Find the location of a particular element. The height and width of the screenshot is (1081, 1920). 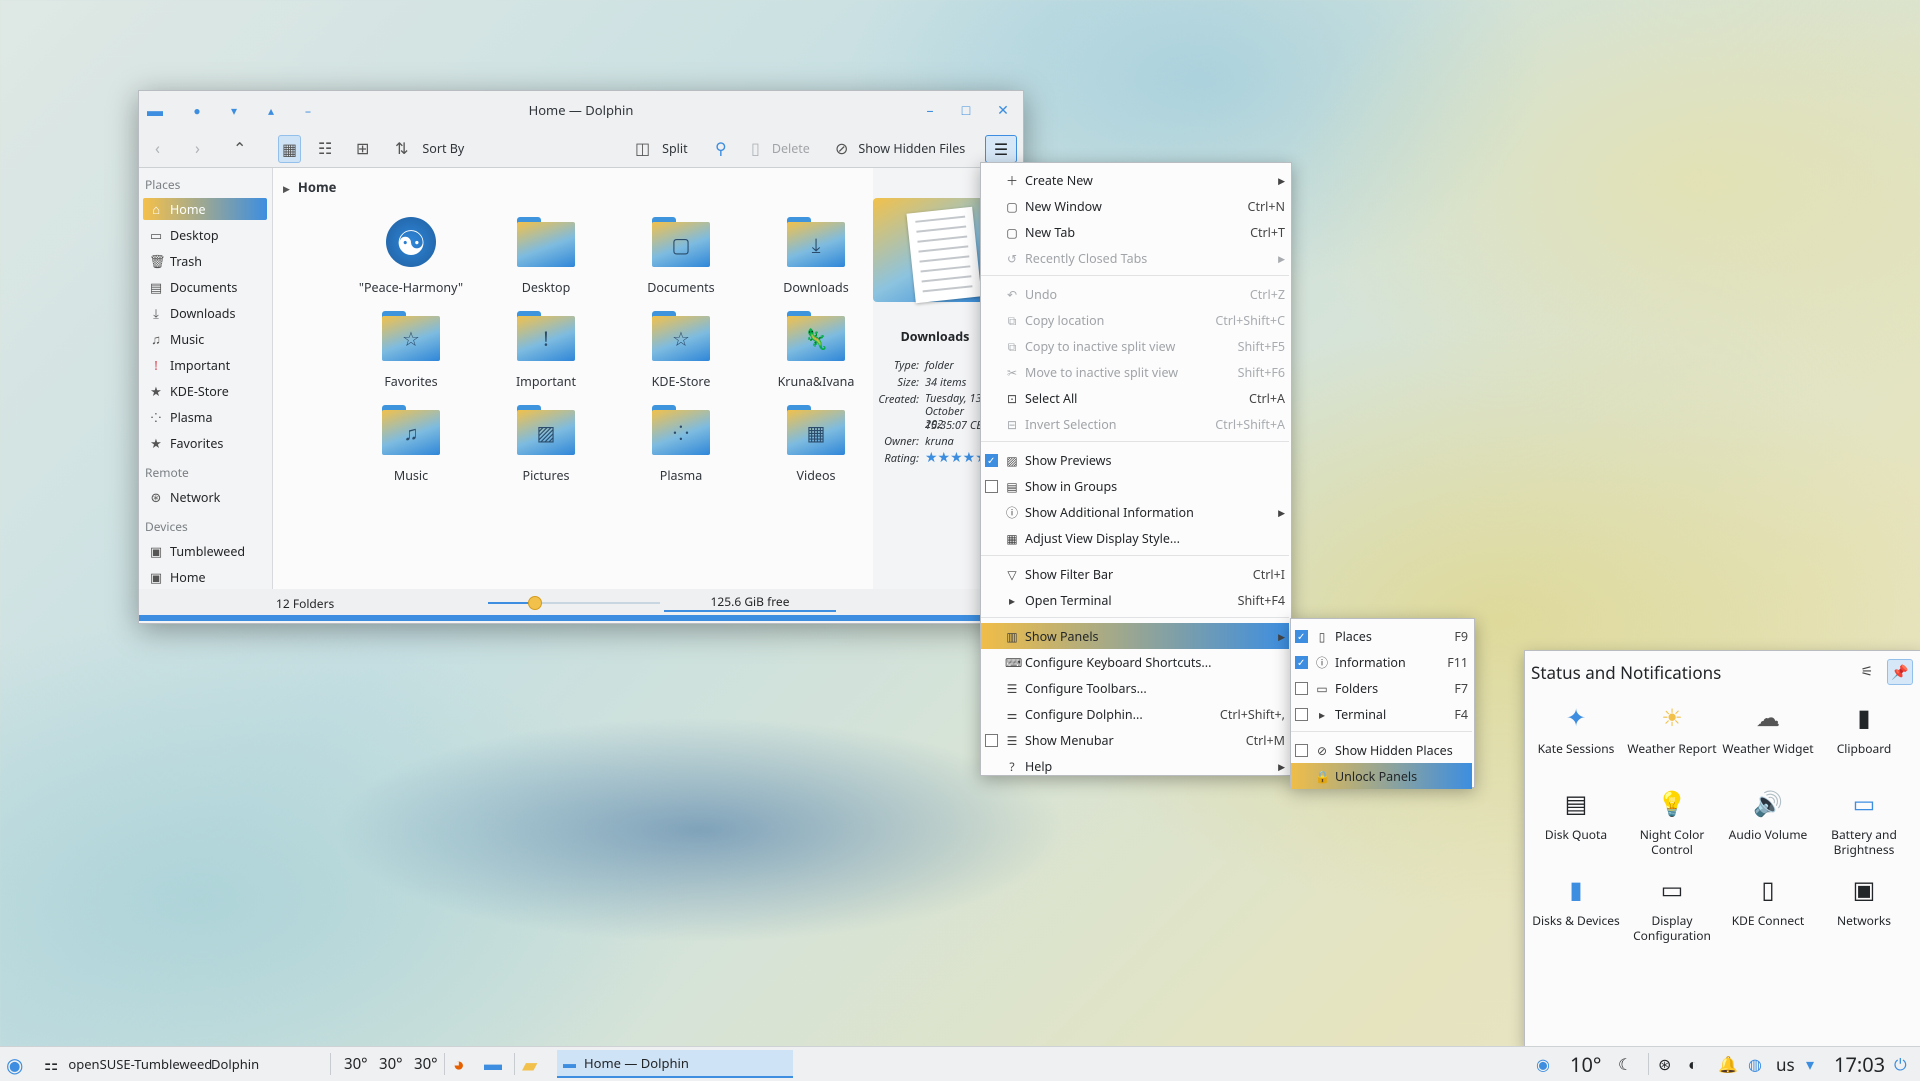

weather-tray: 10° is located at coordinates (1585, 1064).